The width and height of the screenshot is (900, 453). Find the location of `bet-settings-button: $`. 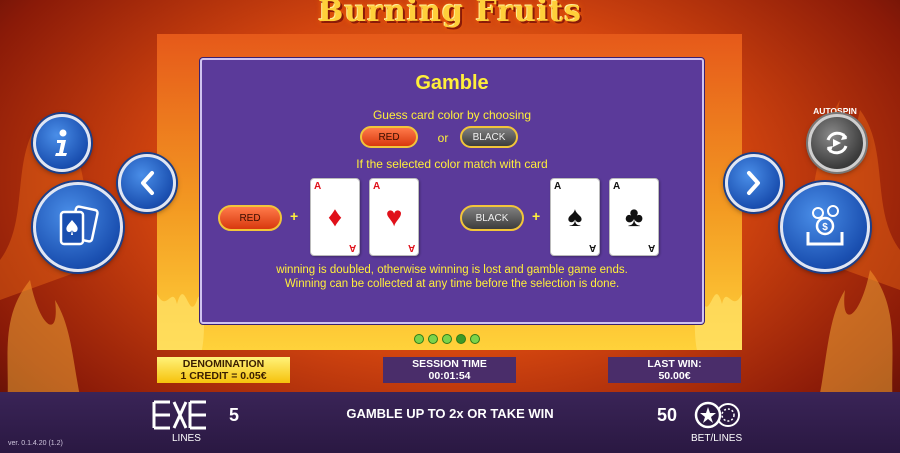

bet-settings-button: $ is located at coordinates (825, 227).